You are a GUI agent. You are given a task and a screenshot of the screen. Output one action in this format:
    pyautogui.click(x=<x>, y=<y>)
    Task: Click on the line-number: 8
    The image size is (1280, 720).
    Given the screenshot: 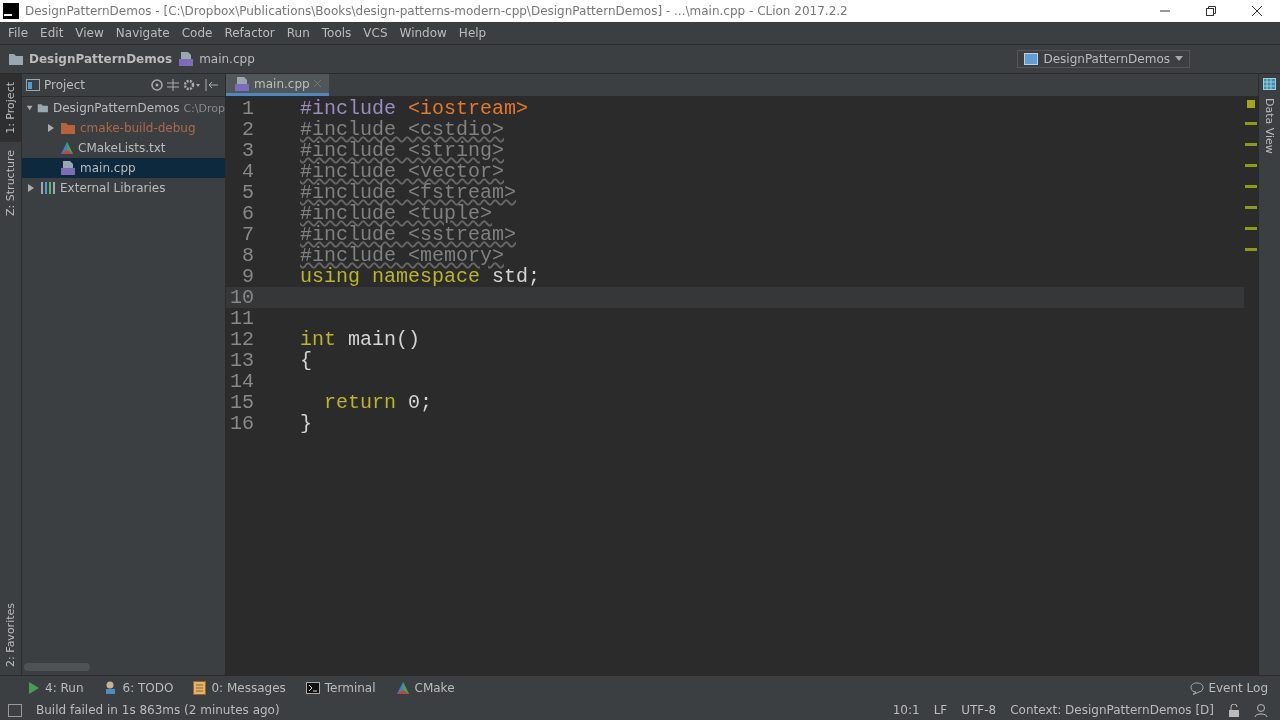 What is the action you would take?
    pyautogui.click(x=247, y=255)
    